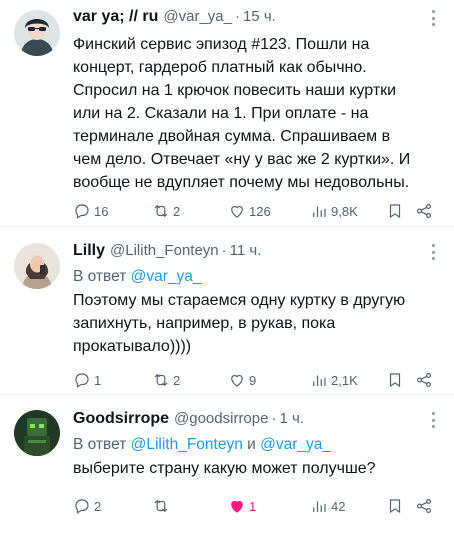 This screenshot has height=534, width=454. I want to click on avatar-goodsirrope, so click(37, 433).